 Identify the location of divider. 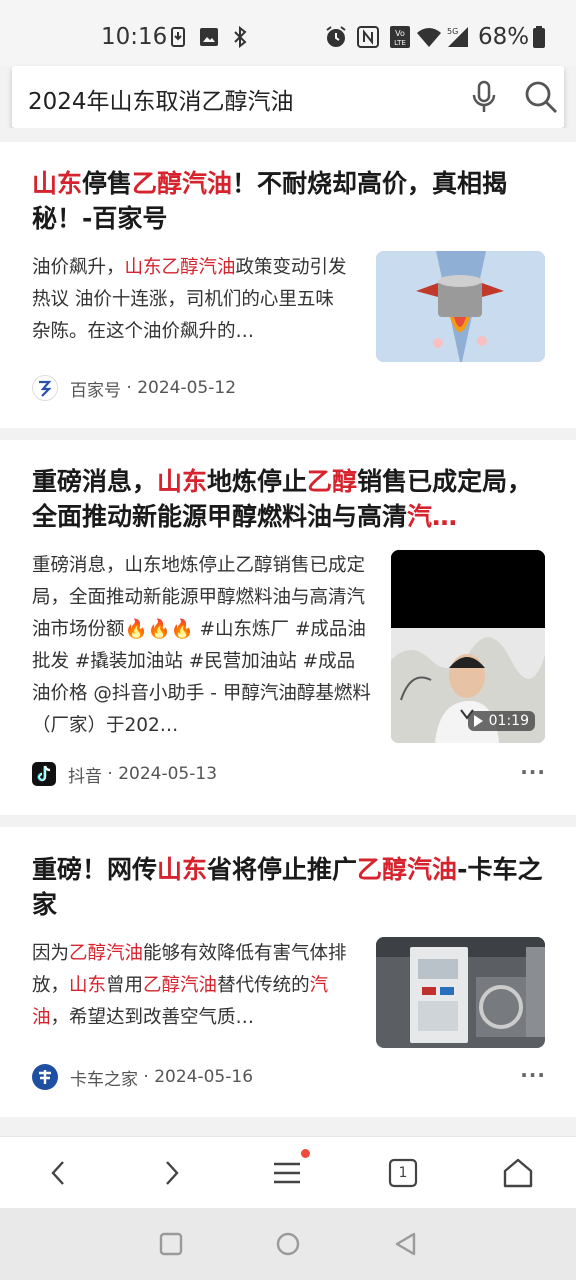
(288, 135).